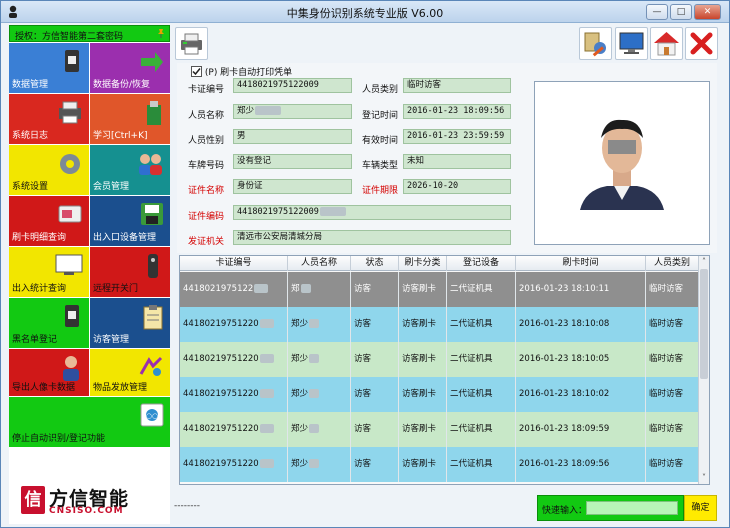 This screenshot has height=528, width=730. Describe the element at coordinates (206, 116) in the screenshot. I see `name-label: 人员名称` at that location.